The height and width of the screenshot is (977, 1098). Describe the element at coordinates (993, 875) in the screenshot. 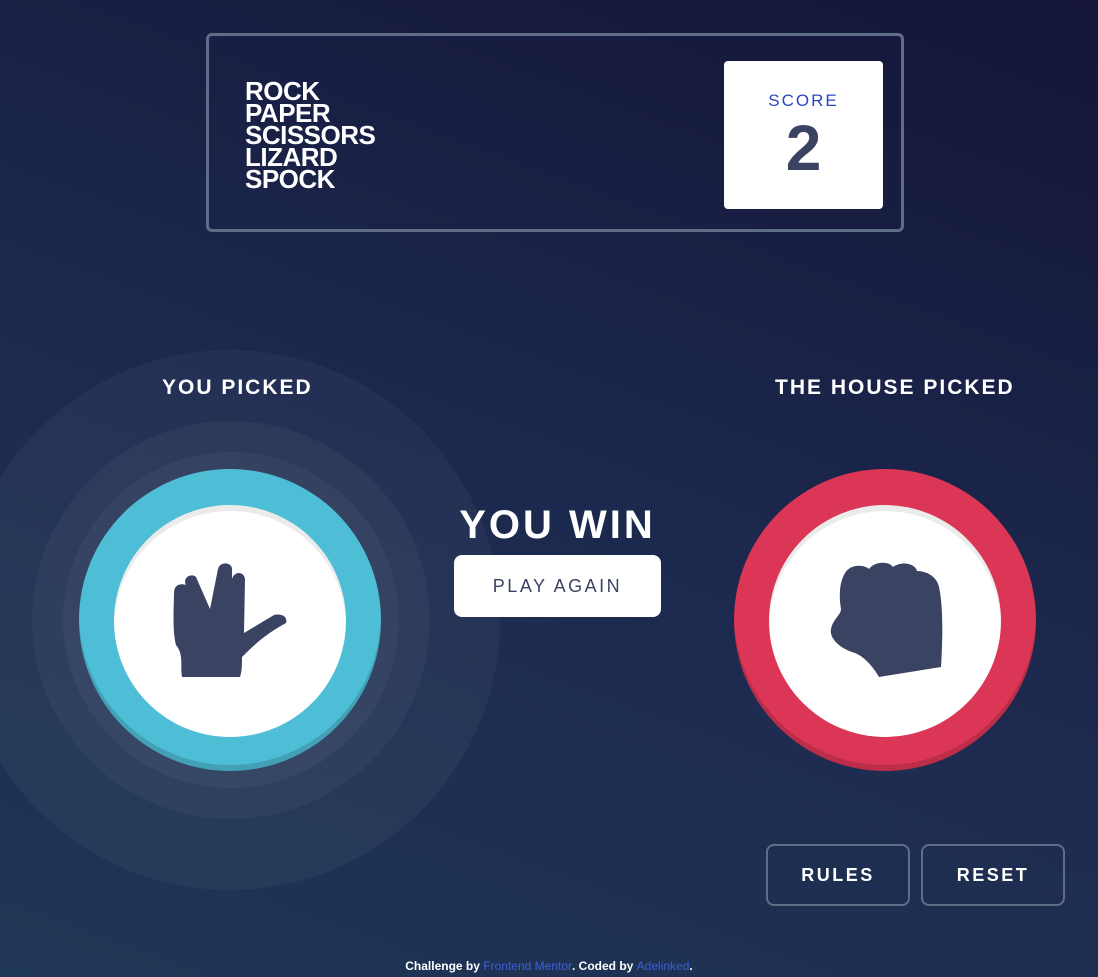

I see `reset-button: RESET` at that location.